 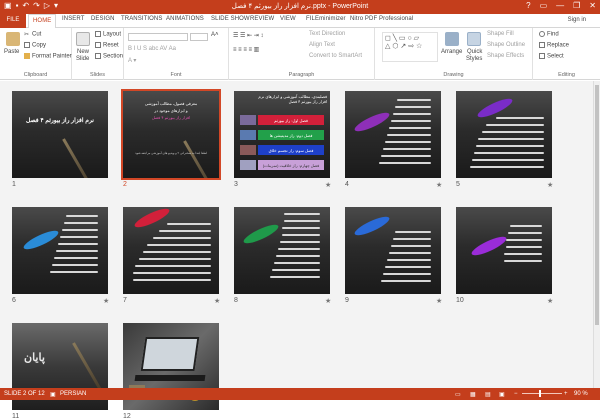 What do you see at coordinates (458, 184) in the screenshot?
I see `slide-number-5: 5` at bounding box center [458, 184].